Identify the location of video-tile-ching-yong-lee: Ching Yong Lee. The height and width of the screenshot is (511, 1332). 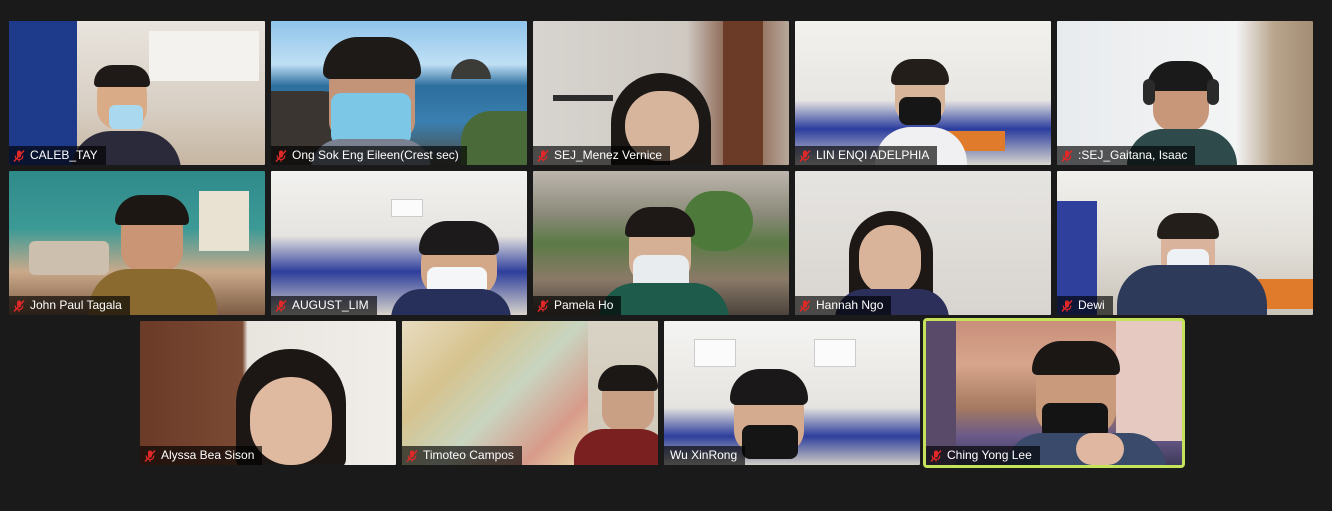
(1054, 393).